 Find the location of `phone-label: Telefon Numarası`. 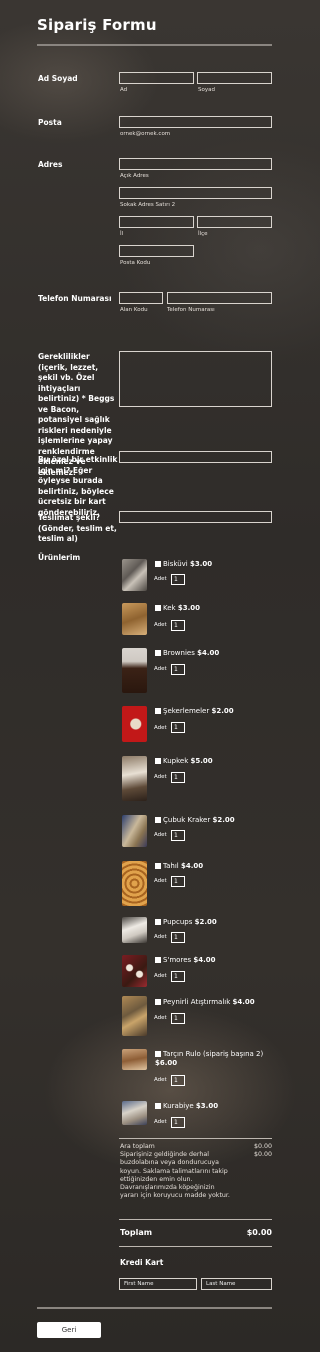

phone-label: Telefon Numarası is located at coordinates (75, 298).